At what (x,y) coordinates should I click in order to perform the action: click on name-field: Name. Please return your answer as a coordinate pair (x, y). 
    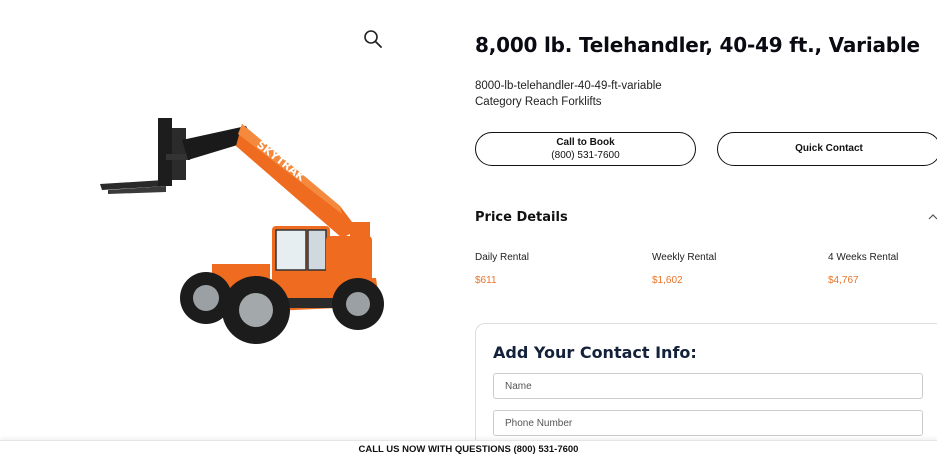
    Looking at the image, I should click on (708, 386).